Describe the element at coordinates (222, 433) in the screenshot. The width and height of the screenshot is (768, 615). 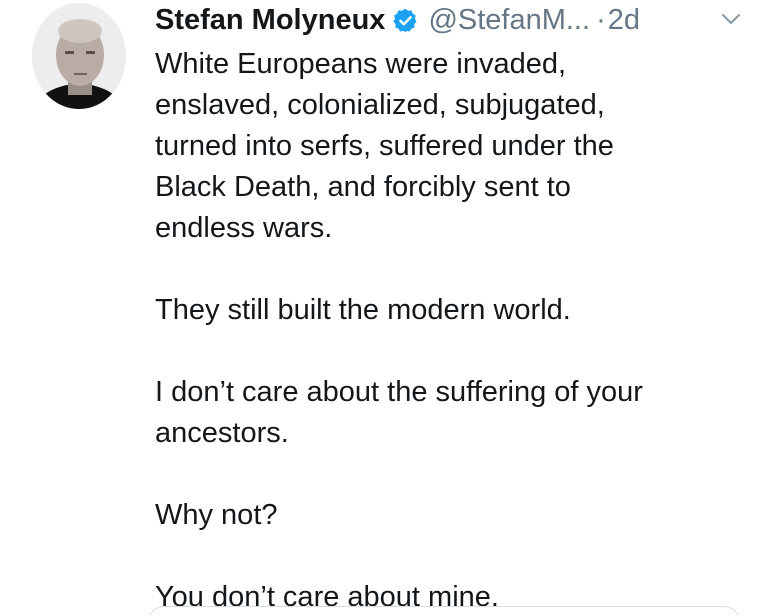
I see `tweet-line: ancestors.` at that location.